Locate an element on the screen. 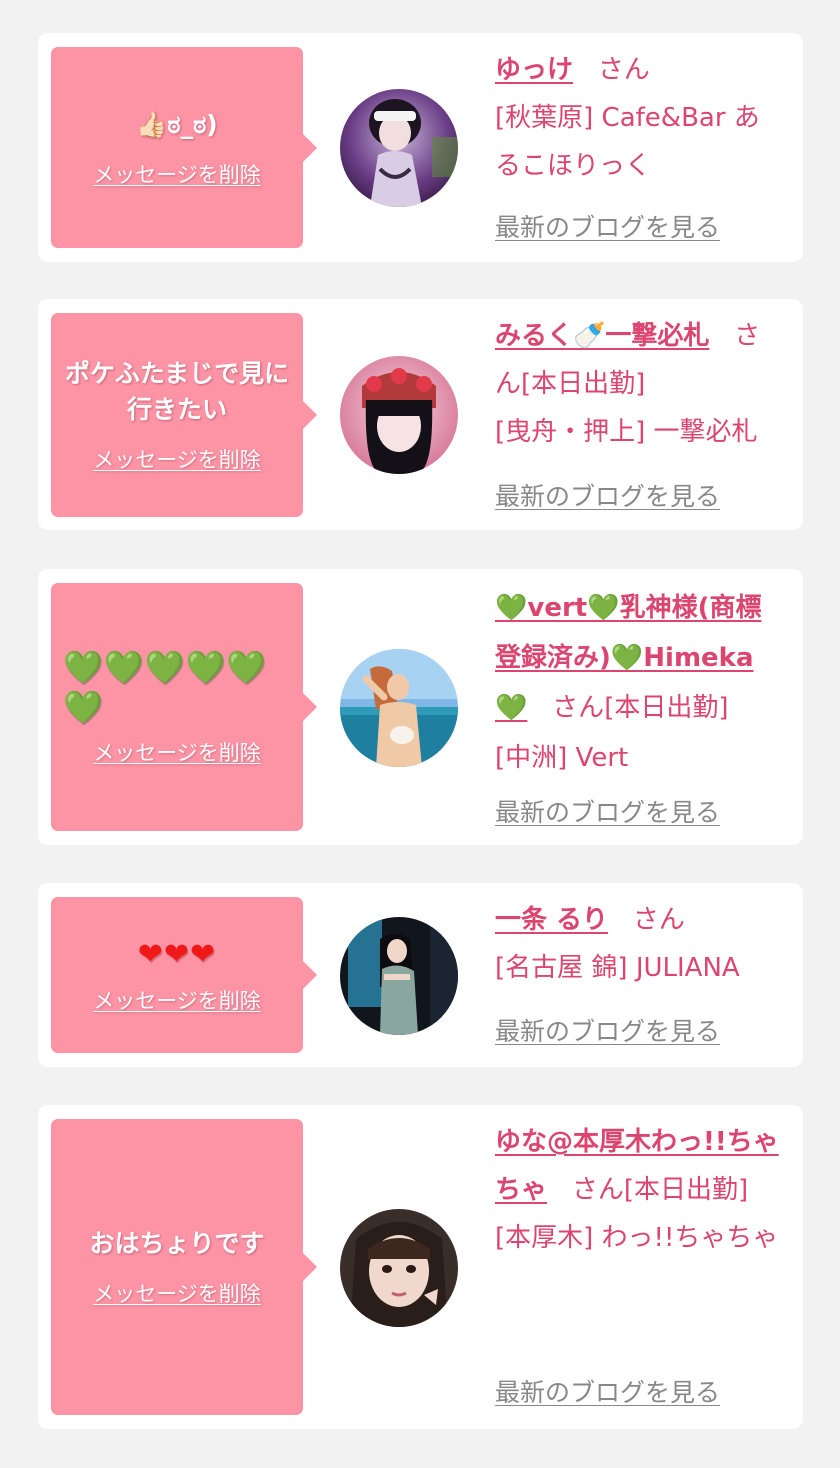 Image resolution: width=840 pixels, height=1468 pixels. author-info: 一条 るり さん [名古屋 錦] JULIANA is located at coordinates (640, 944).